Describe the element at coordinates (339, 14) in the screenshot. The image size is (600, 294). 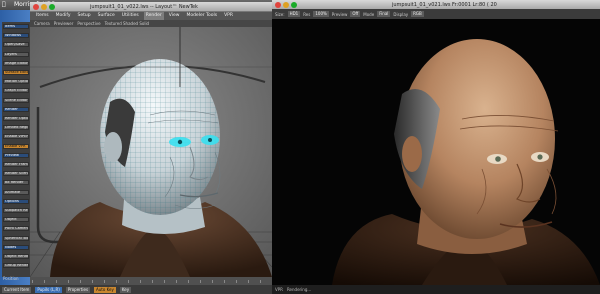
I see `render-option-label: Preview` at that location.